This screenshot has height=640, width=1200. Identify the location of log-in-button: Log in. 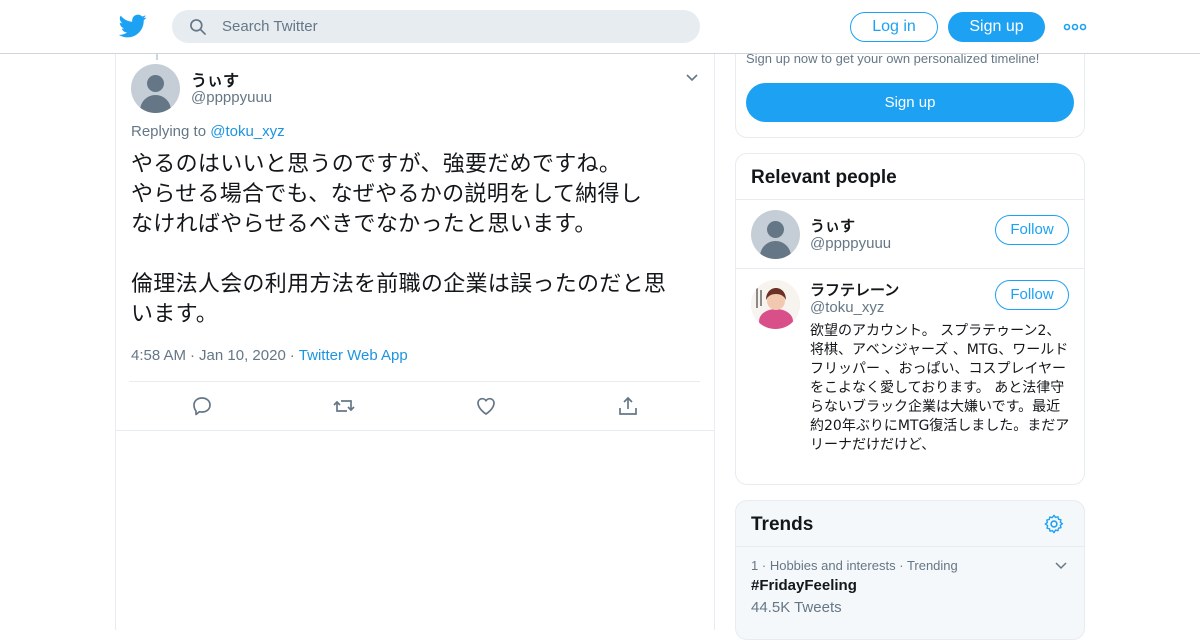
(894, 27).